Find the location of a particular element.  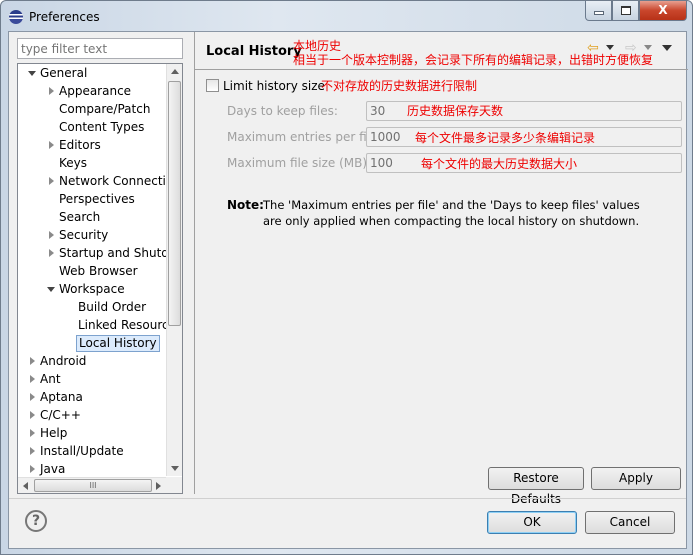

tree-item: Linked Resources is located at coordinates (100, 325).